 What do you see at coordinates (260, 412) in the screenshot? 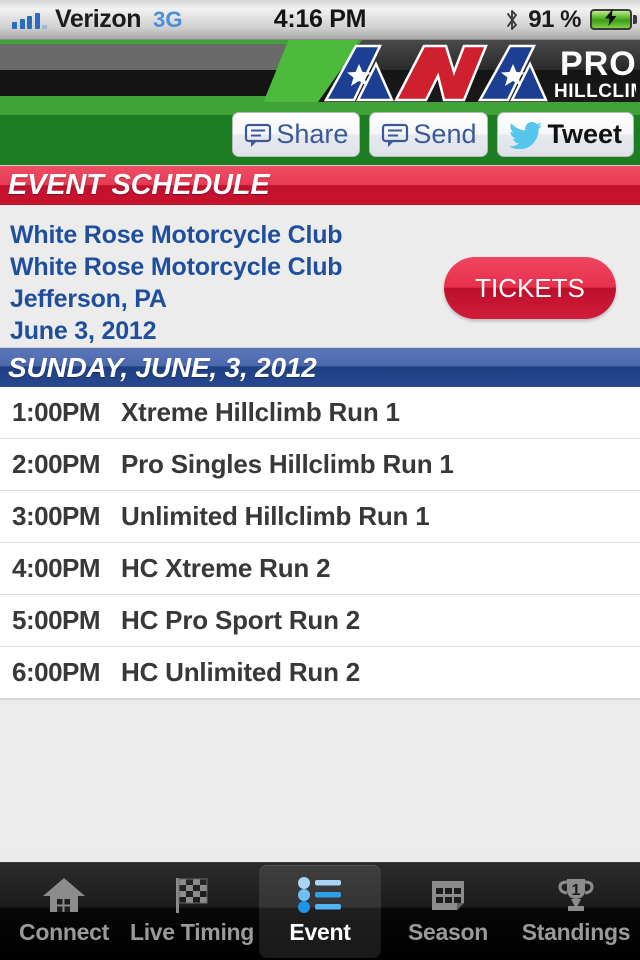
I see `row-event-name: Xtreme Hillclimb Run 1` at bounding box center [260, 412].